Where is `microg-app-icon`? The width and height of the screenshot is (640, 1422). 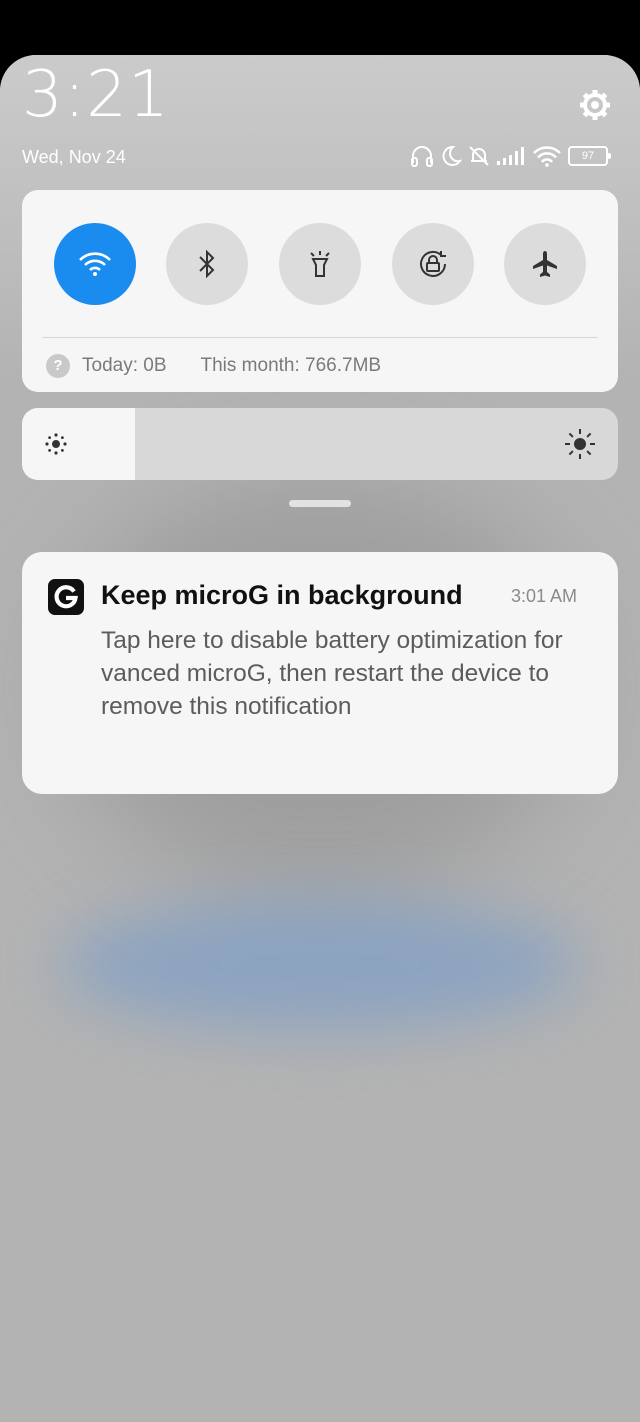
microg-app-icon is located at coordinates (66, 597).